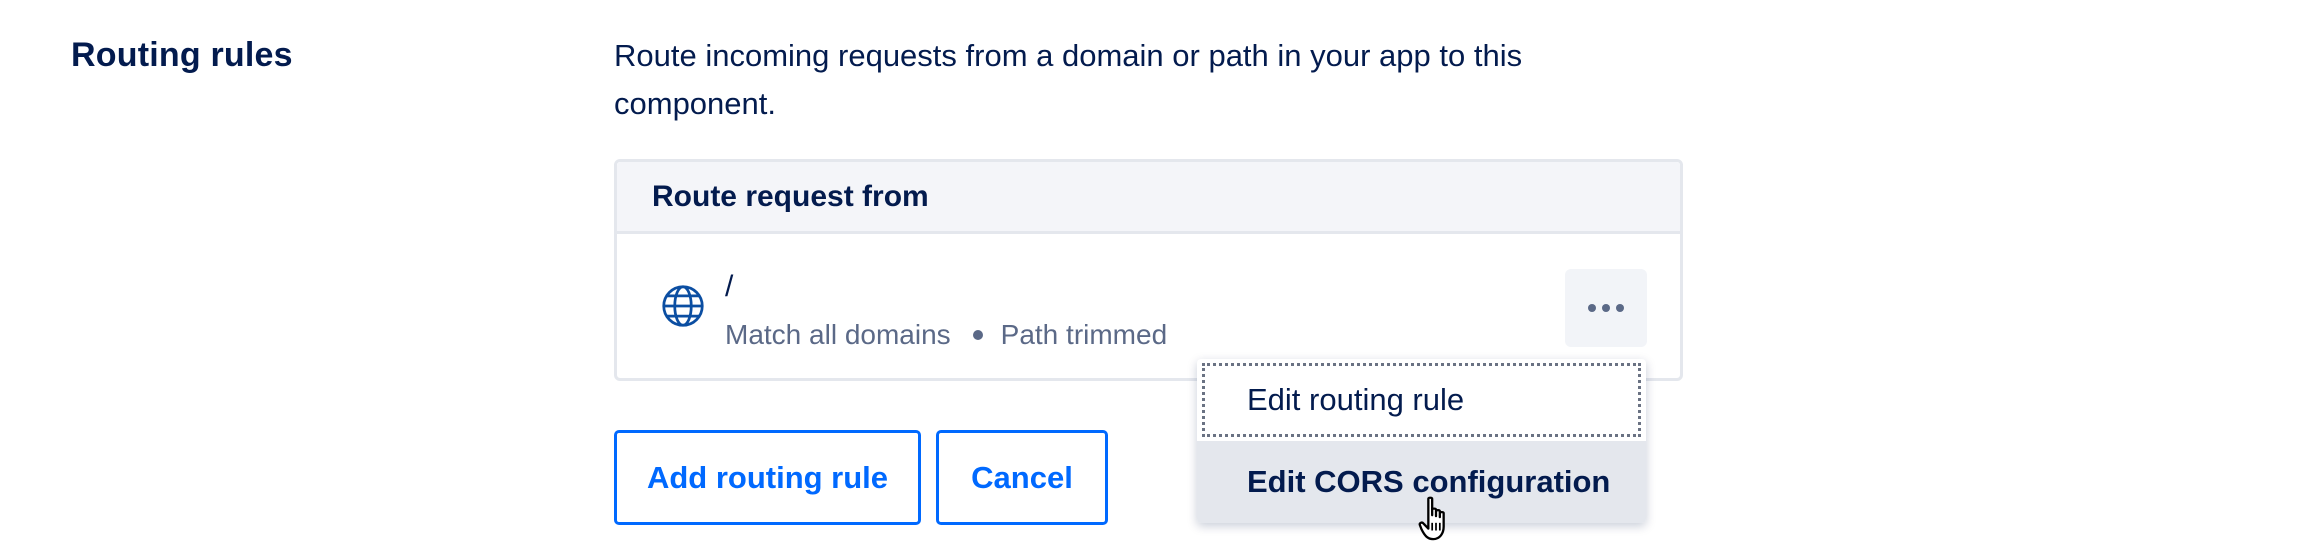 The height and width of the screenshot is (550, 2300). I want to click on hand-pointer-cursor-icon, so click(1431, 518).